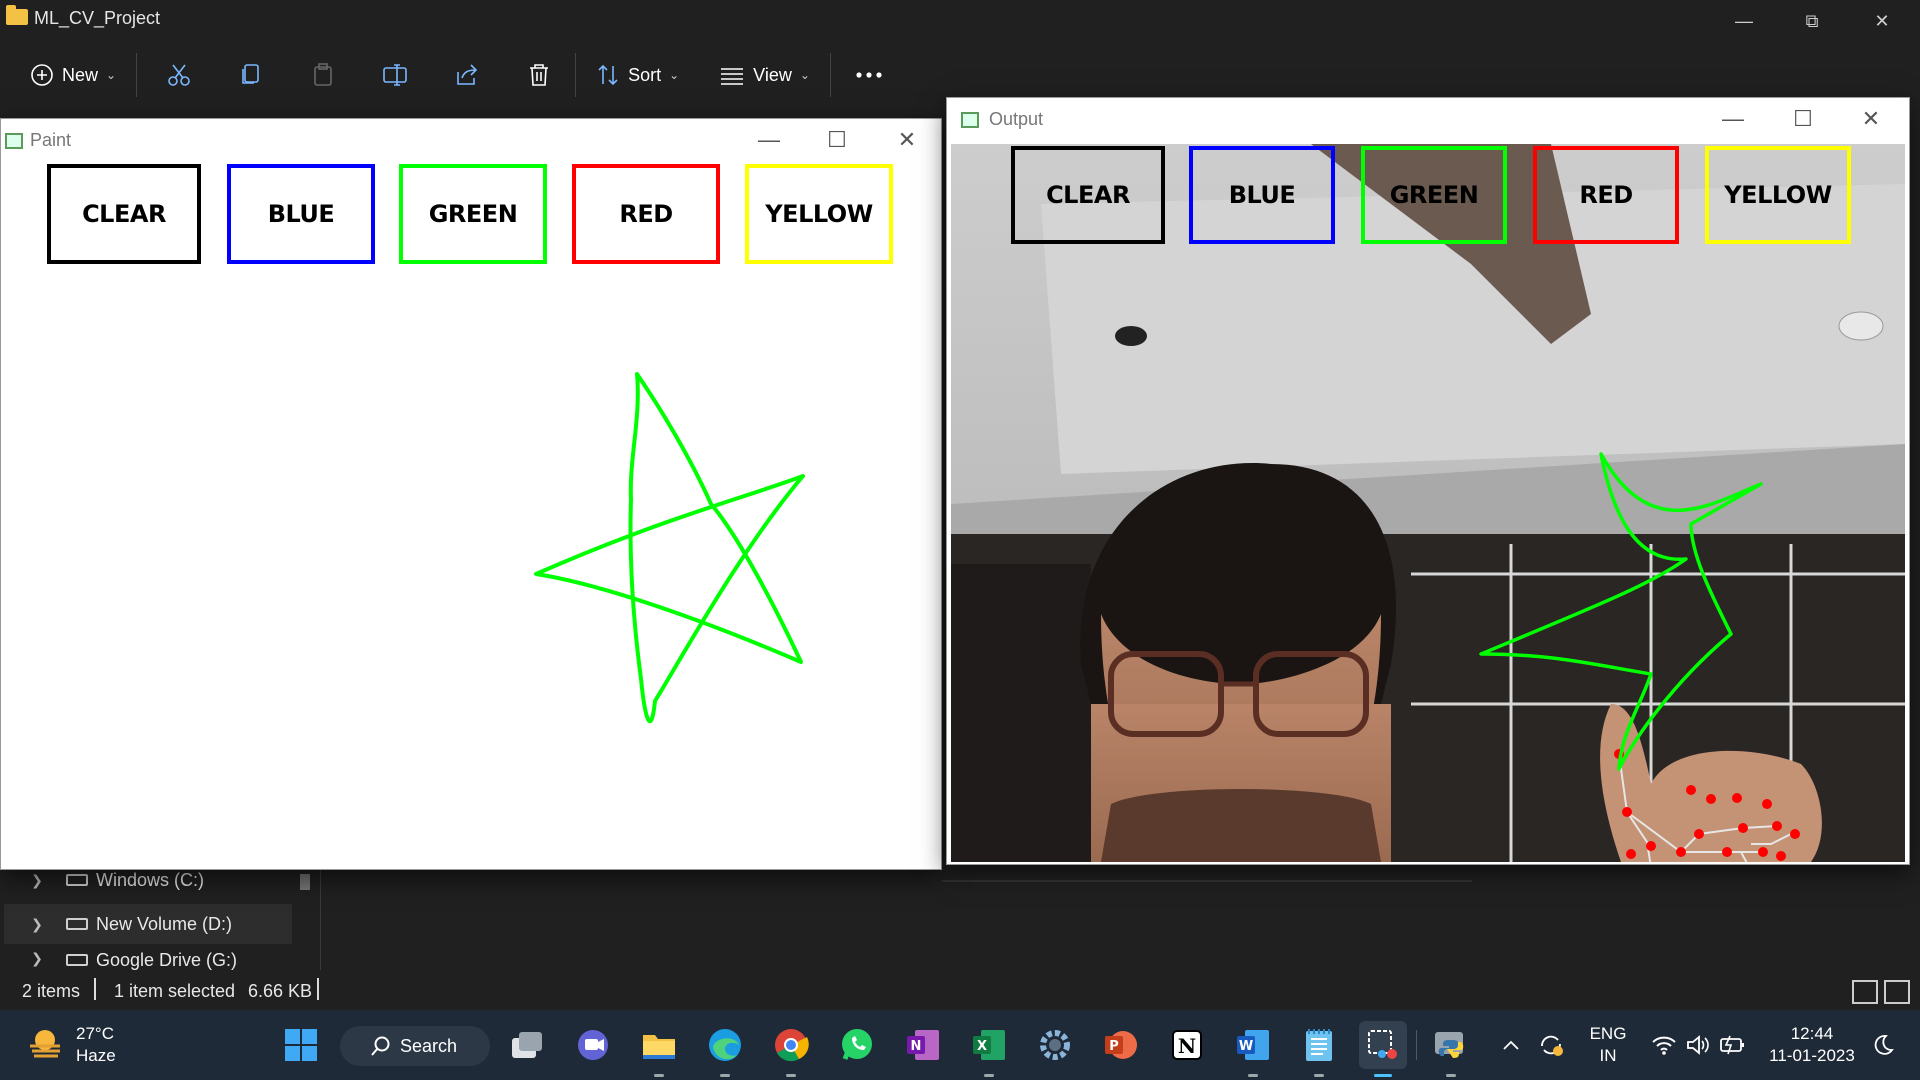  I want to click on file-explorer-icon, so click(659, 1047).